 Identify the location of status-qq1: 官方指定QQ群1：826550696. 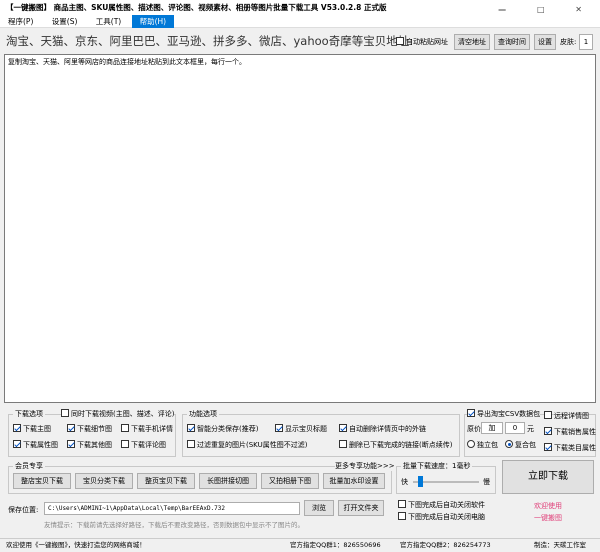
(335, 545).